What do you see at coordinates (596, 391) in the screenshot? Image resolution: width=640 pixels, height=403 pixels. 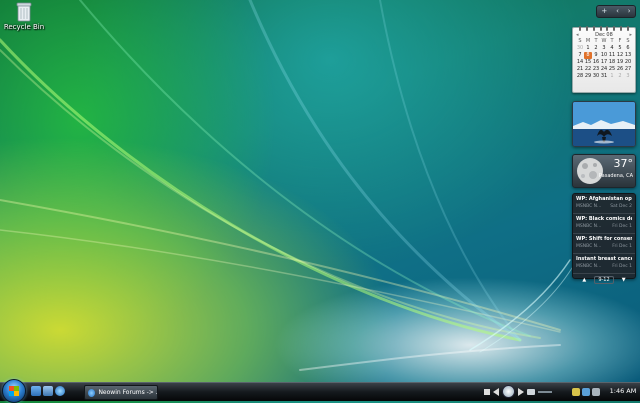 I see `tray-sound-icon` at bounding box center [596, 391].